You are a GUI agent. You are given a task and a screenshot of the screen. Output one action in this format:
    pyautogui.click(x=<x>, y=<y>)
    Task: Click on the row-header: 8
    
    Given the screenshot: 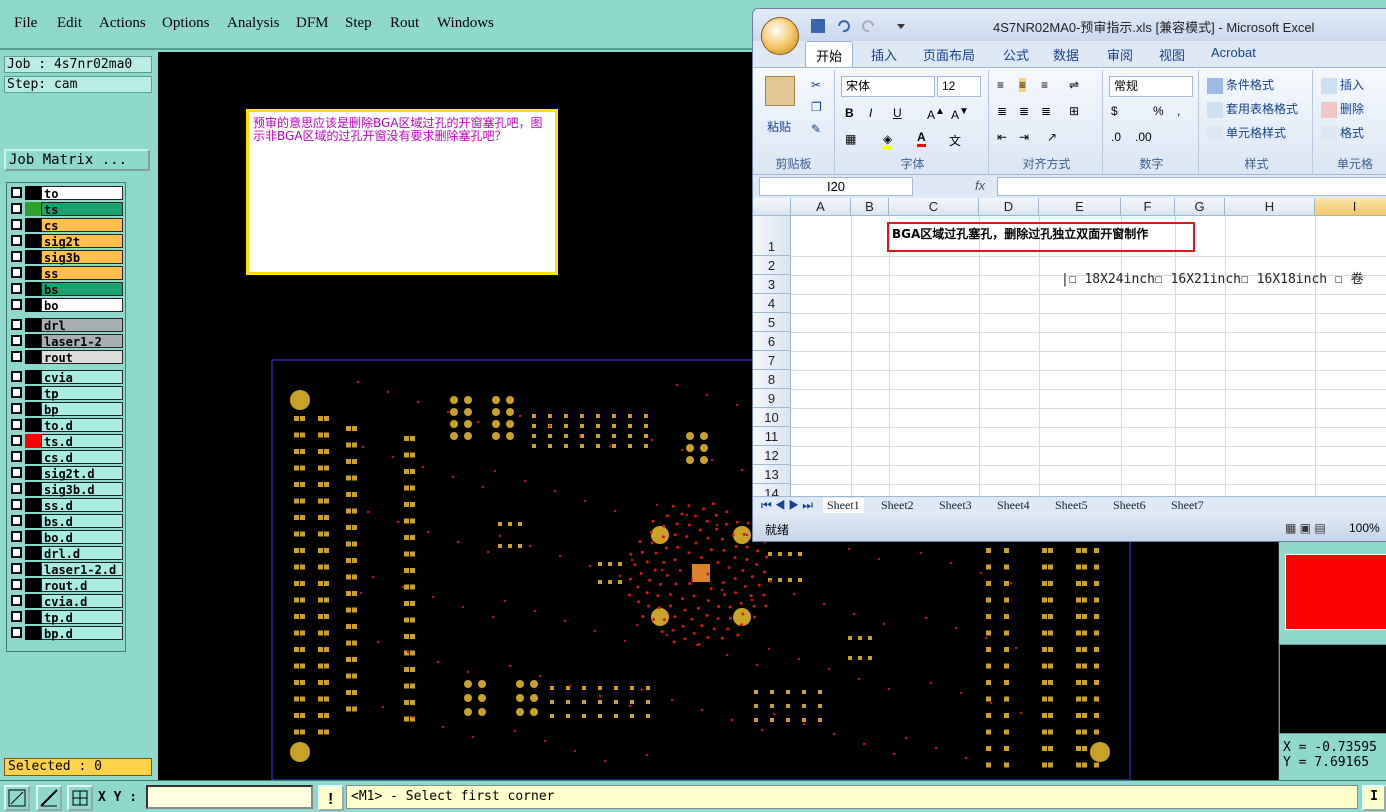 What is the action you would take?
    pyautogui.click(x=772, y=379)
    